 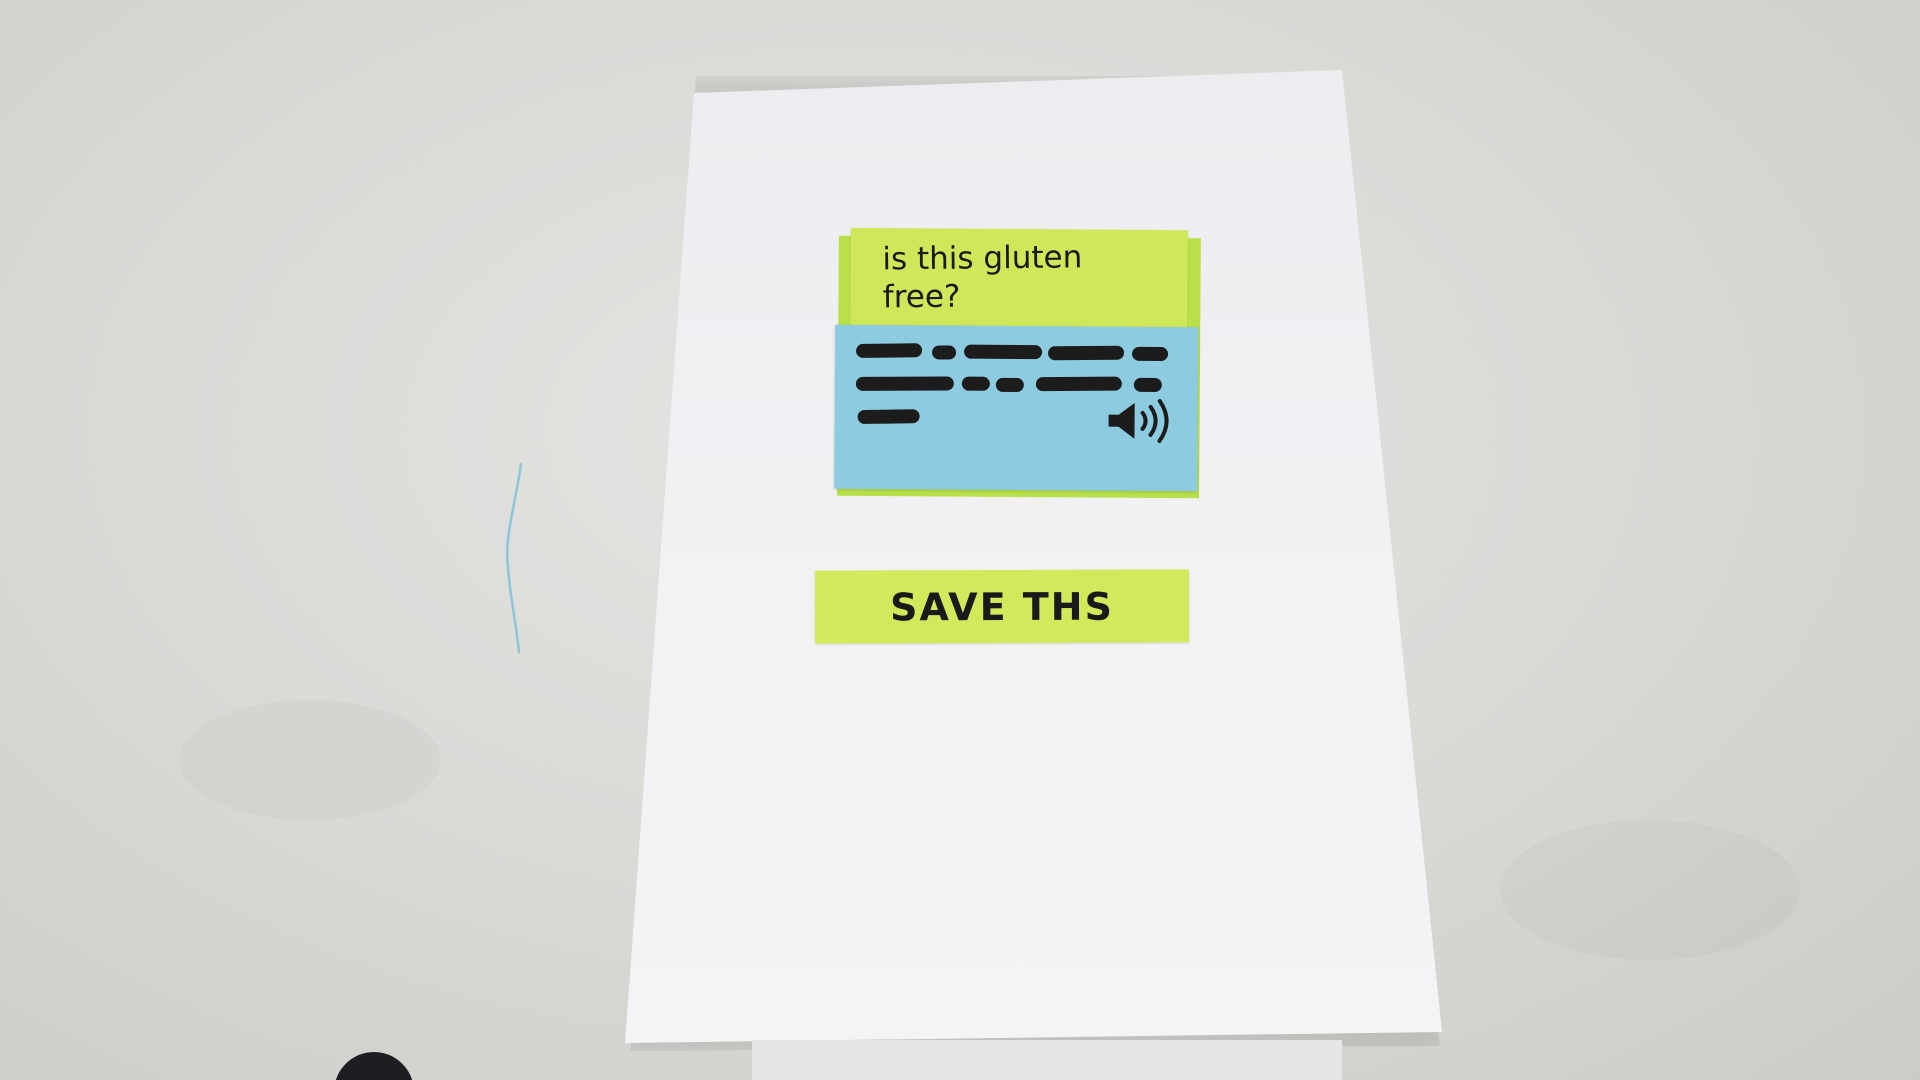 I want to click on speaker-volume-icon, so click(x=1143, y=421).